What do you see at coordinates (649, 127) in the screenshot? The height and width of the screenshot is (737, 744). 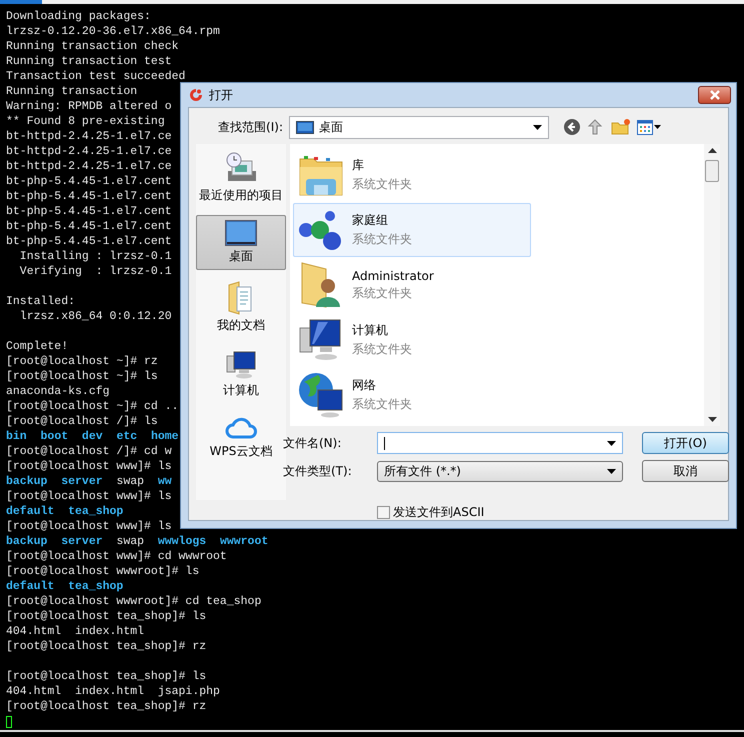 I see `view-menu-icon` at bounding box center [649, 127].